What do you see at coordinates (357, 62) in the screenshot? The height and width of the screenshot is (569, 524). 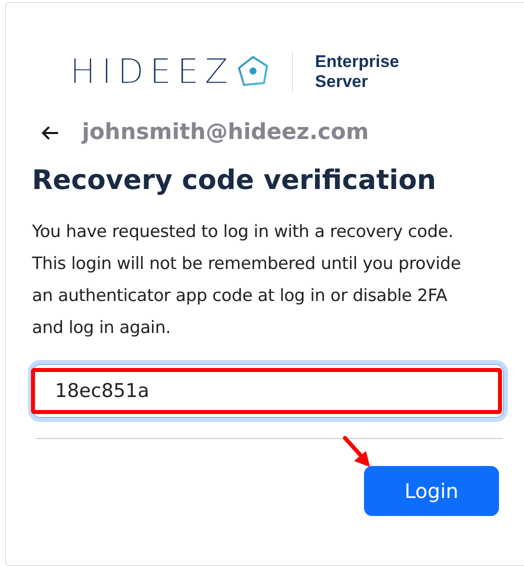 I see `product-name: Enterprise` at bounding box center [357, 62].